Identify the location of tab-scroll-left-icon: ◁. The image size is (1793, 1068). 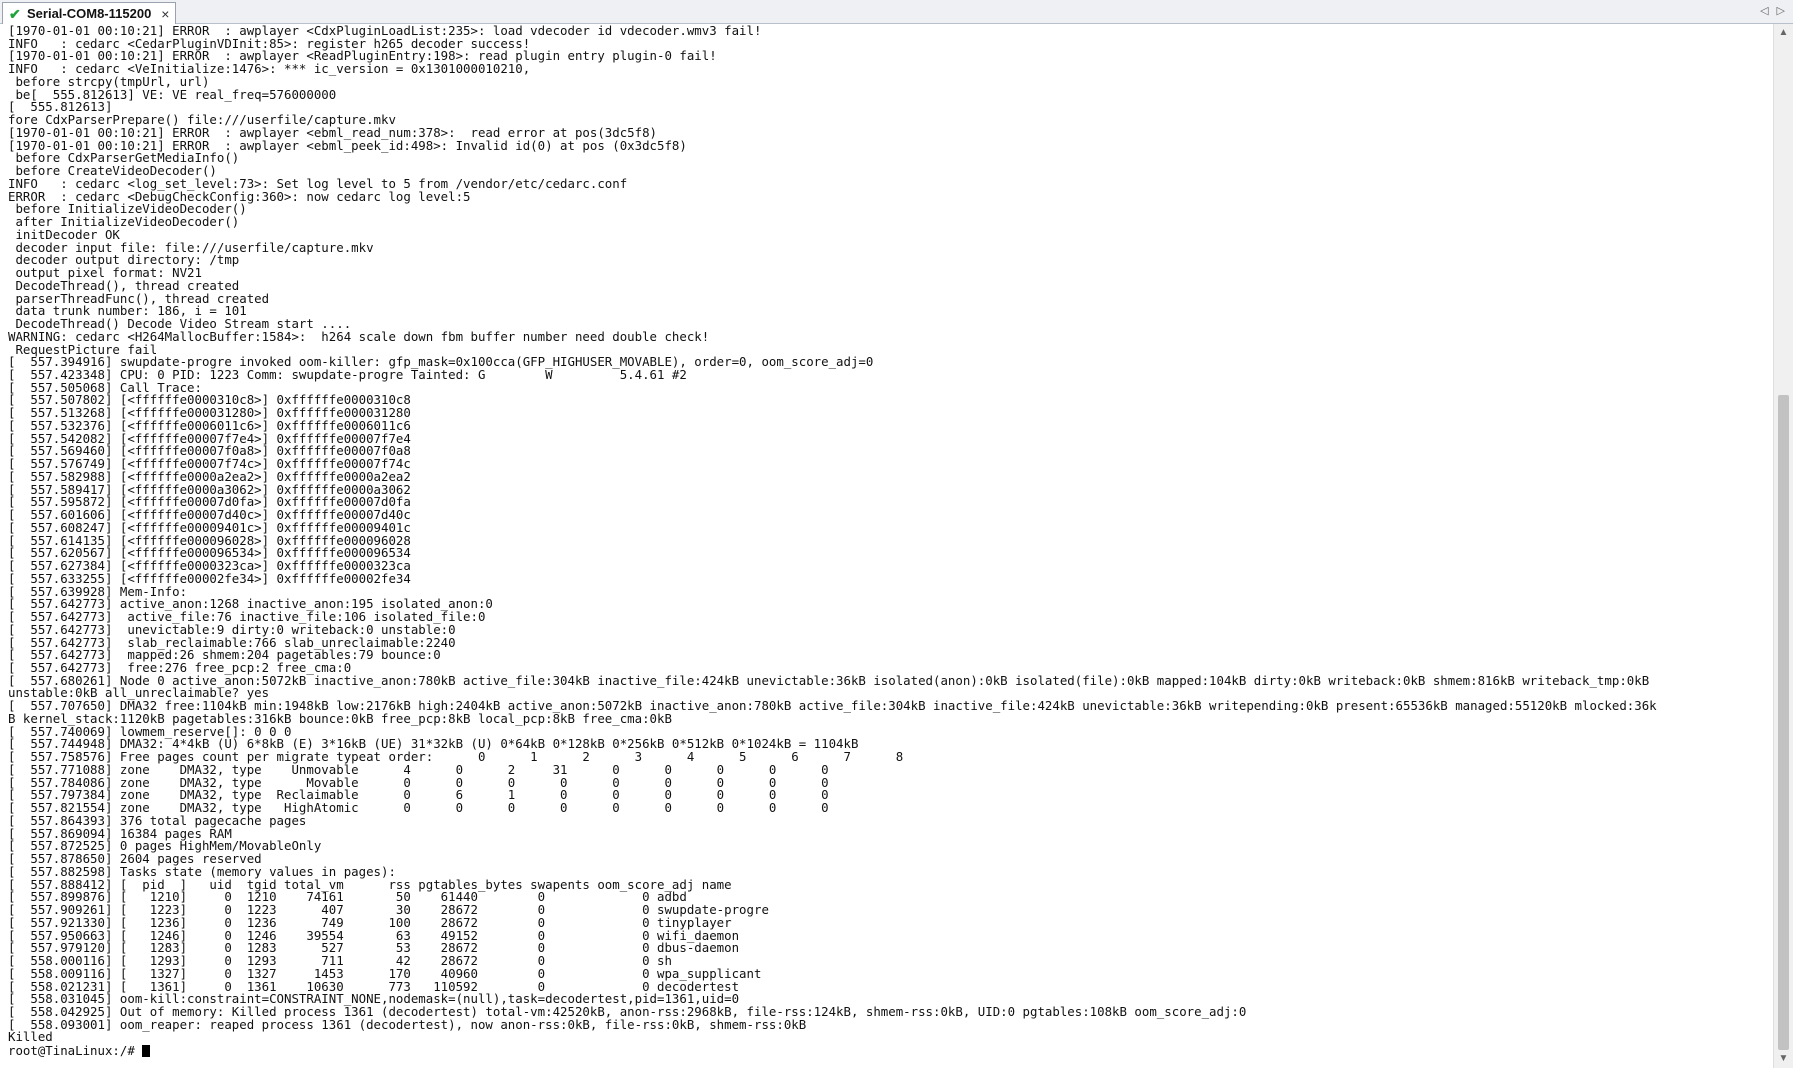
(1764, 10).